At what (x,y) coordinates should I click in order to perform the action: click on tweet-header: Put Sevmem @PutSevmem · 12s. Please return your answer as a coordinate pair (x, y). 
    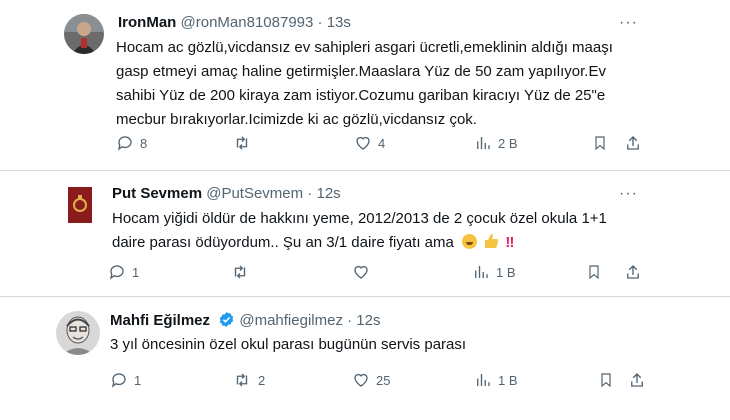
    Looking at the image, I should click on (226, 193).